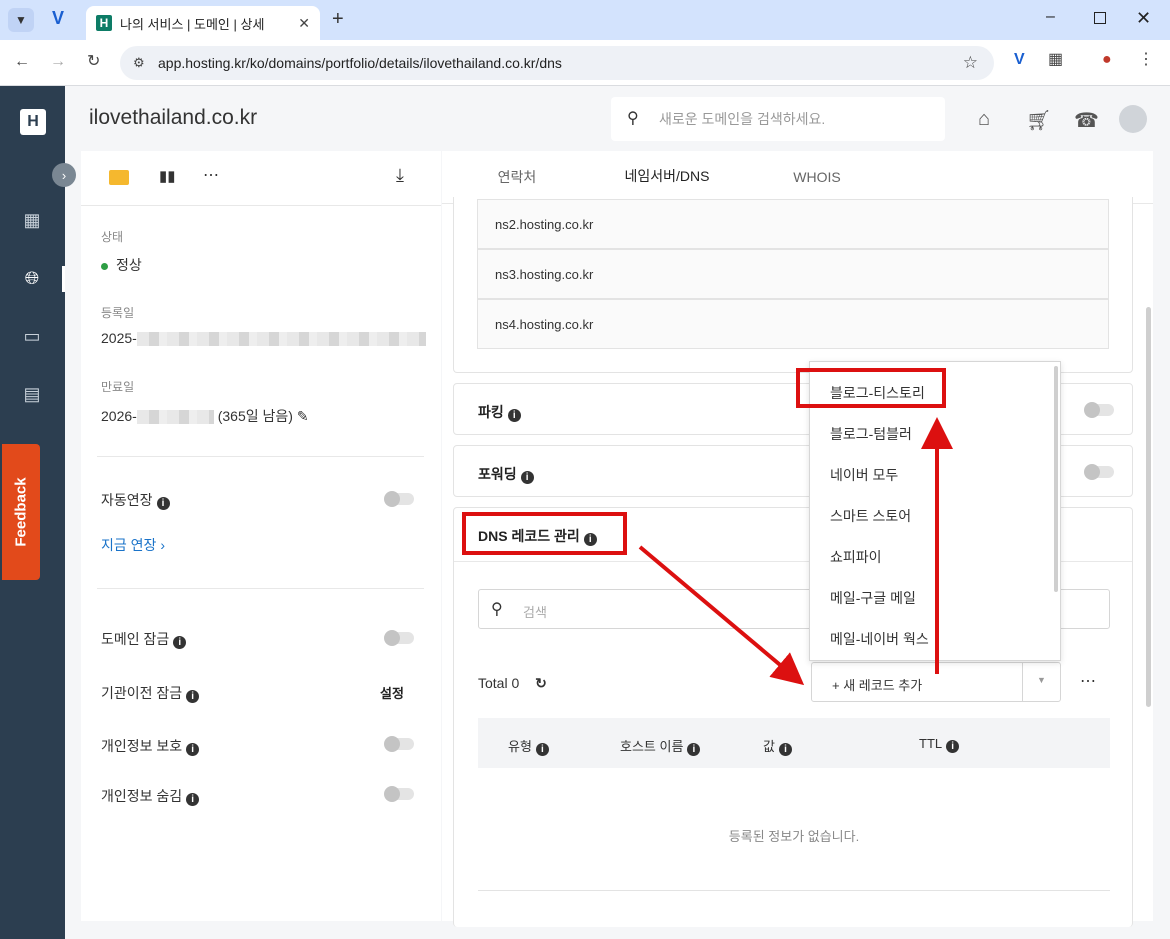  I want to click on annotation-arrows, so click(795, 551).